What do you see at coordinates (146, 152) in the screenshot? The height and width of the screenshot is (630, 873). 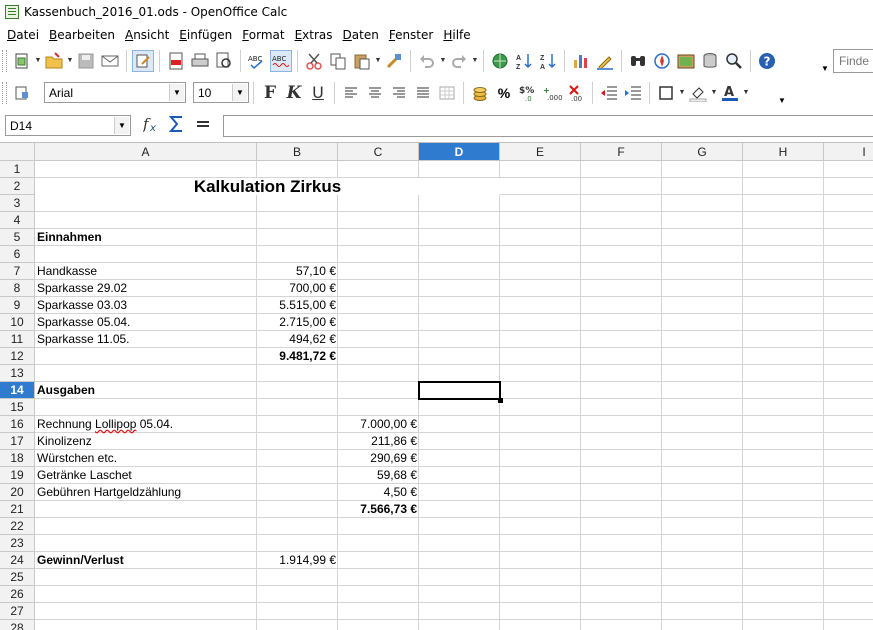 I see `column-header-a: A` at bounding box center [146, 152].